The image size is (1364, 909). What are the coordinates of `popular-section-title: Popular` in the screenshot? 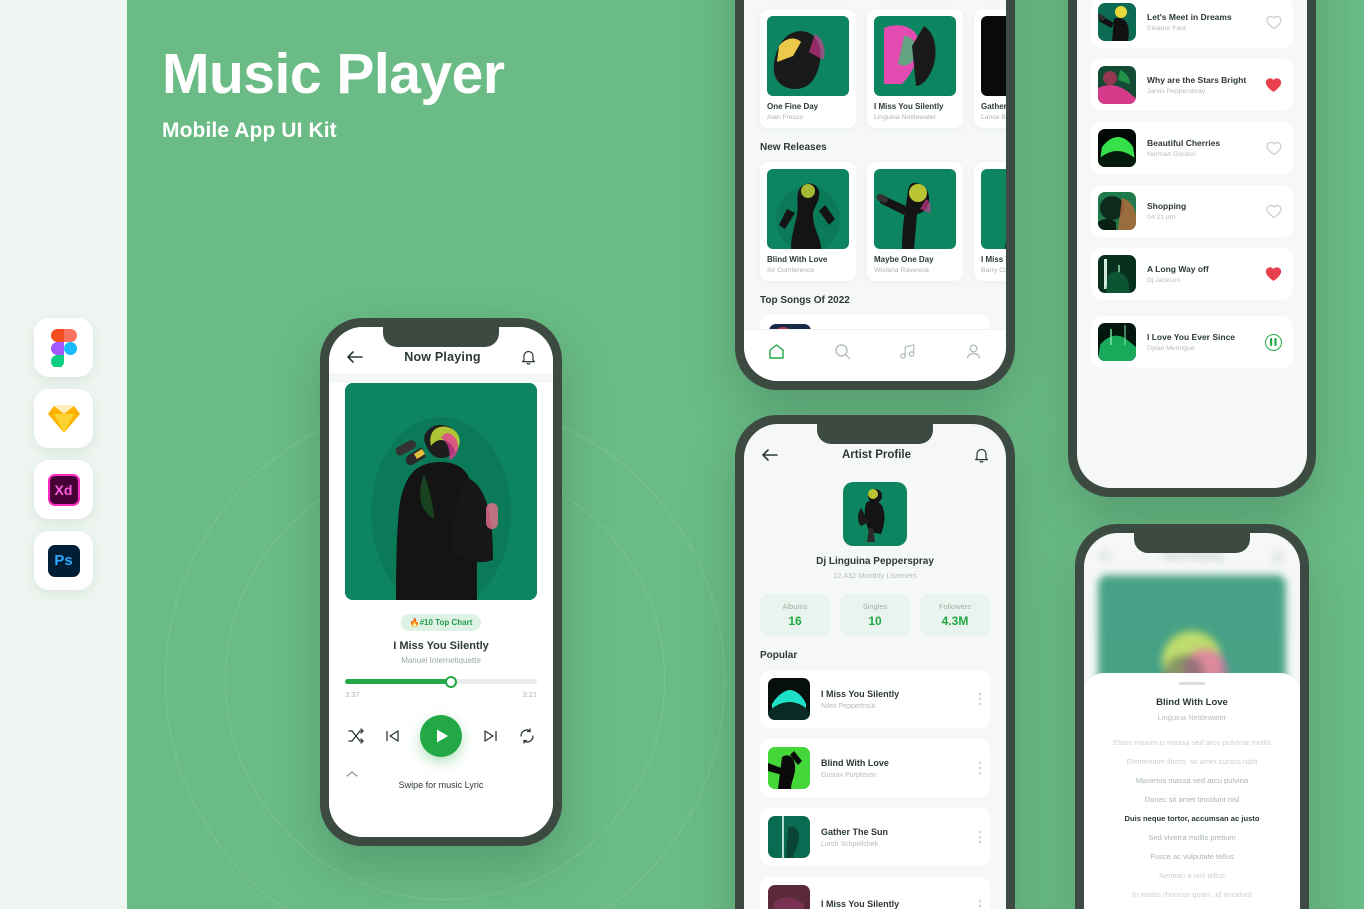 It's located at (779, 655).